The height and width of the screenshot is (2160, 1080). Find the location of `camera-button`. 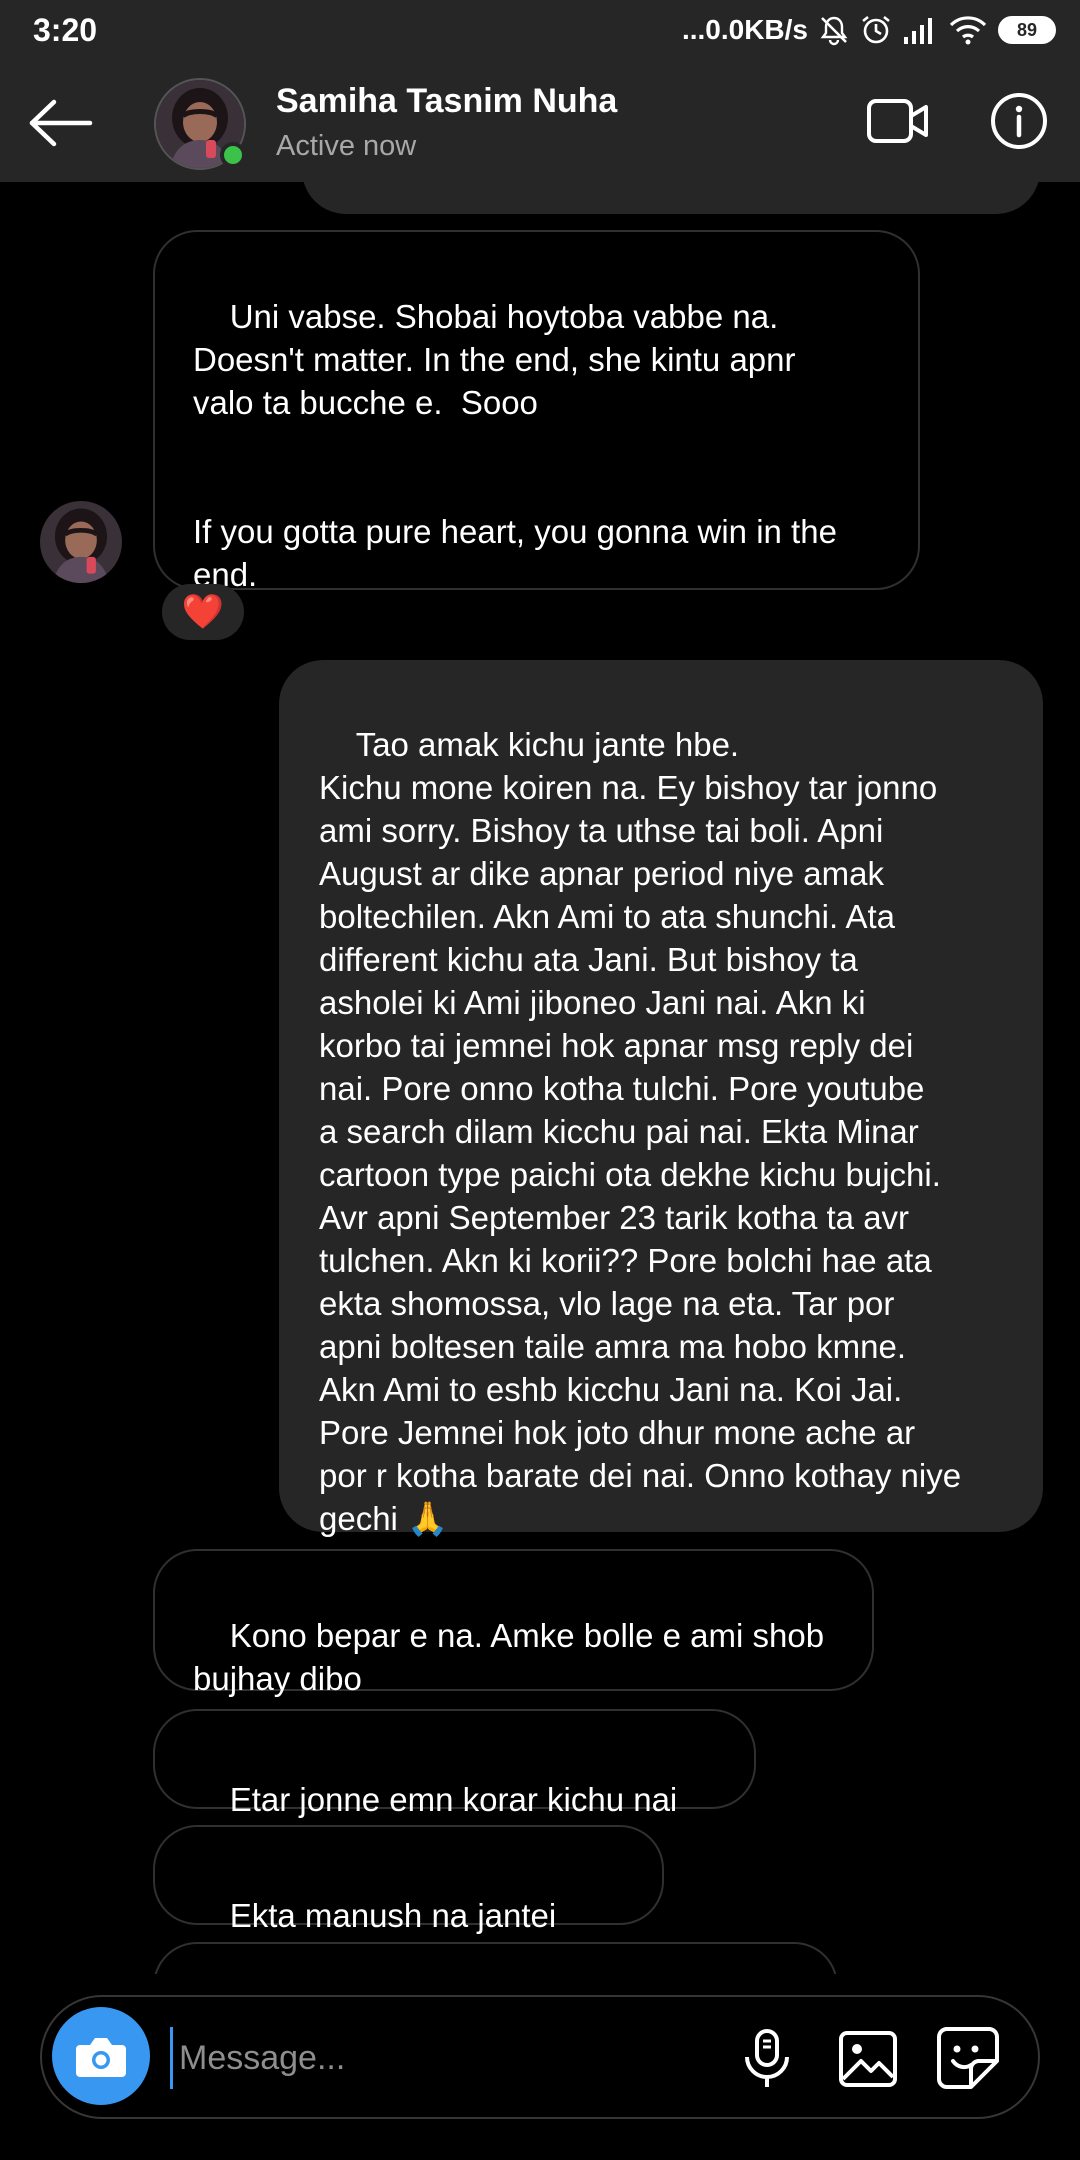

camera-button is located at coordinates (101, 2056).